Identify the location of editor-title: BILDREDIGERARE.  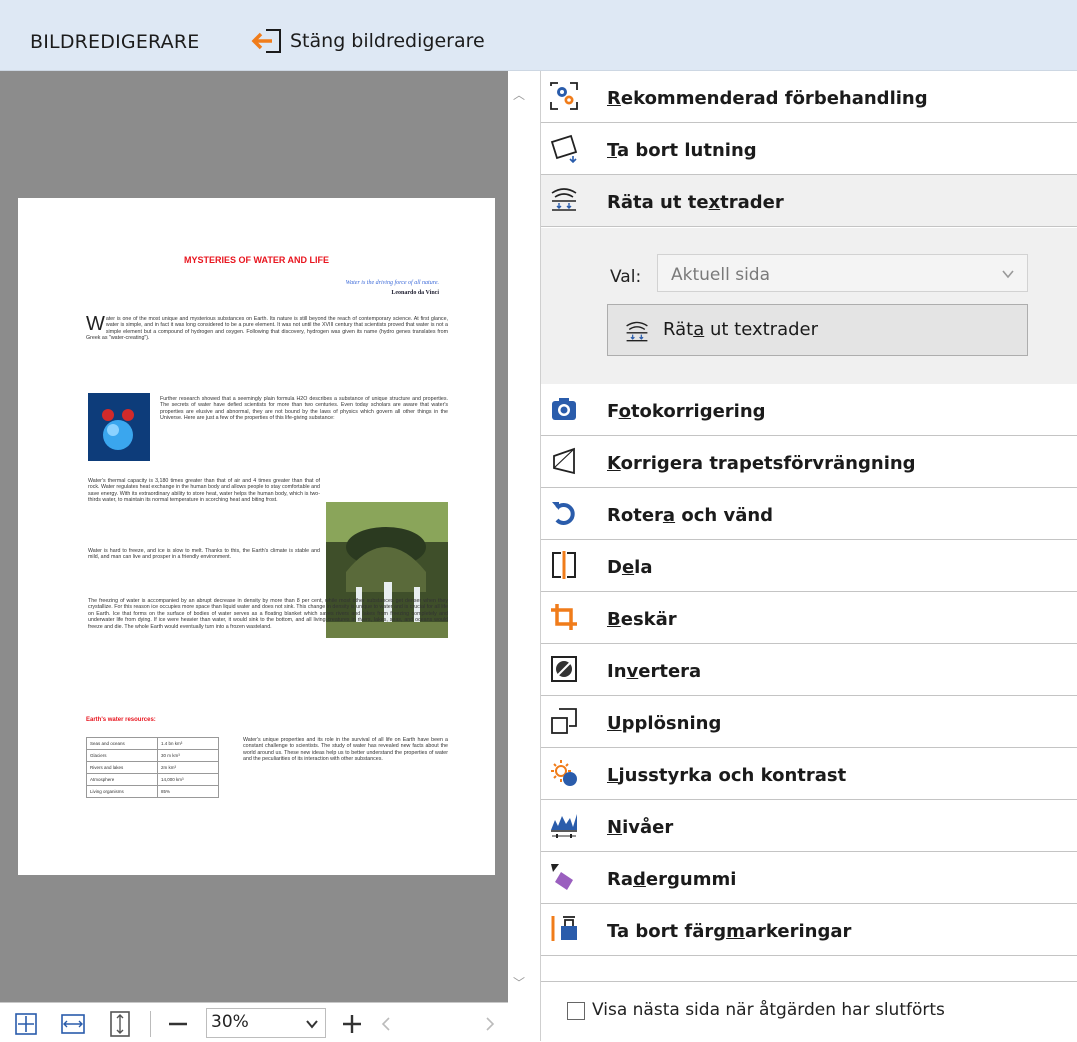
(115, 42).